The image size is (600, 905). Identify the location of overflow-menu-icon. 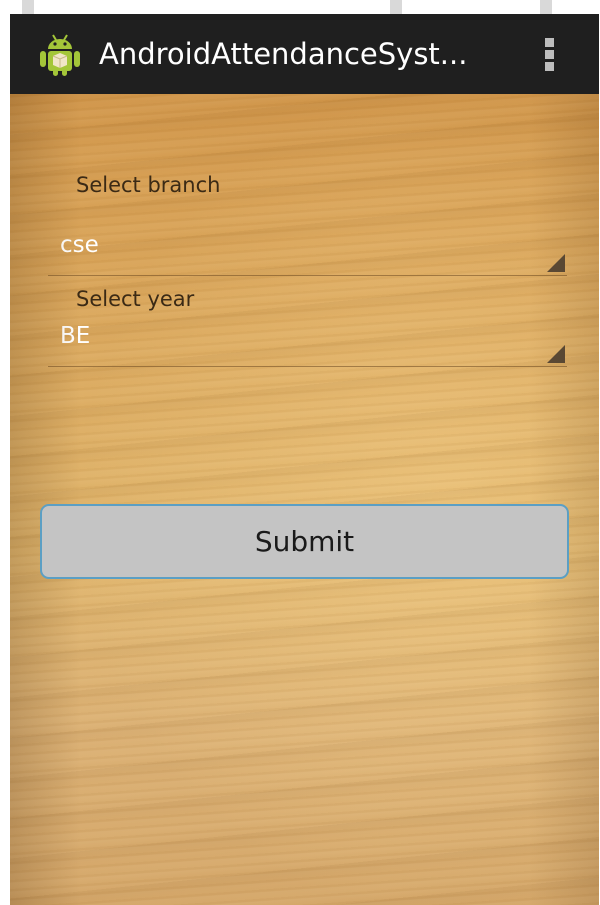
(550, 54).